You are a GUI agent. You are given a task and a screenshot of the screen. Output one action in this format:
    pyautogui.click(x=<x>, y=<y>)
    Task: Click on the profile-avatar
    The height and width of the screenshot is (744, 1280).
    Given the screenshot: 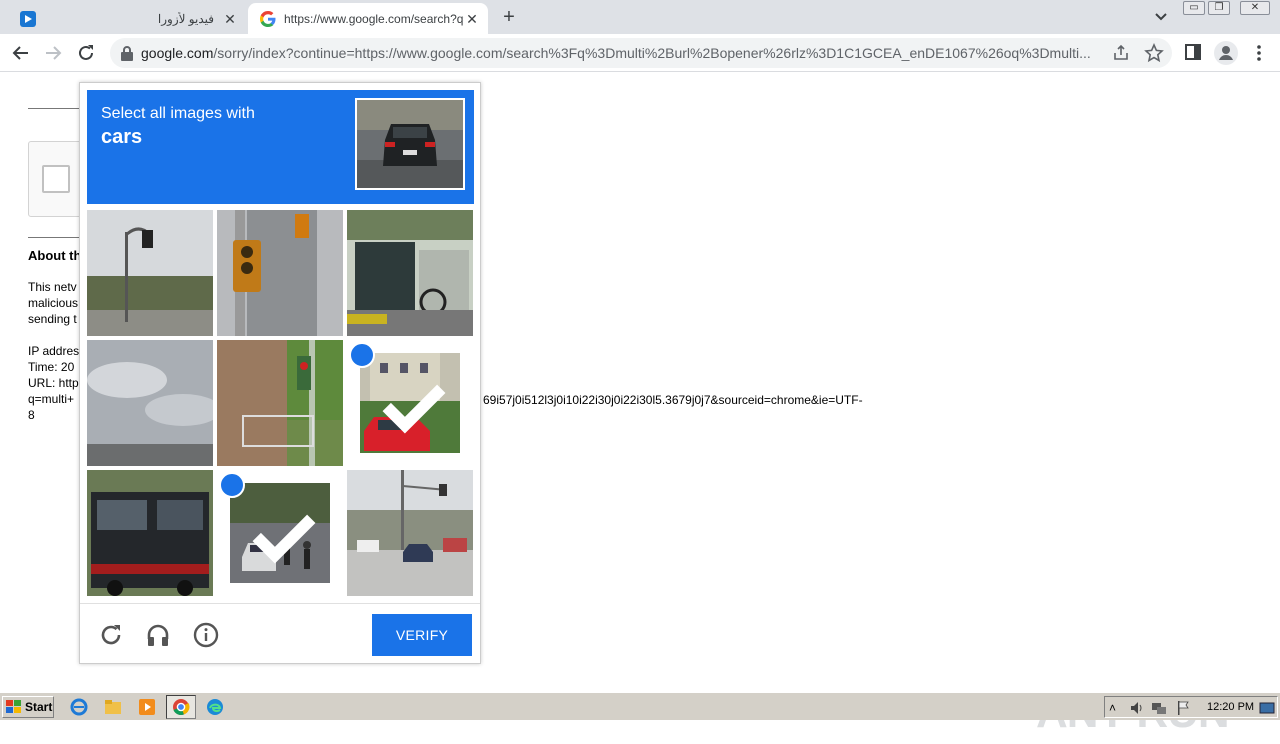 What is the action you would take?
    pyautogui.click(x=1226, y=53)
    